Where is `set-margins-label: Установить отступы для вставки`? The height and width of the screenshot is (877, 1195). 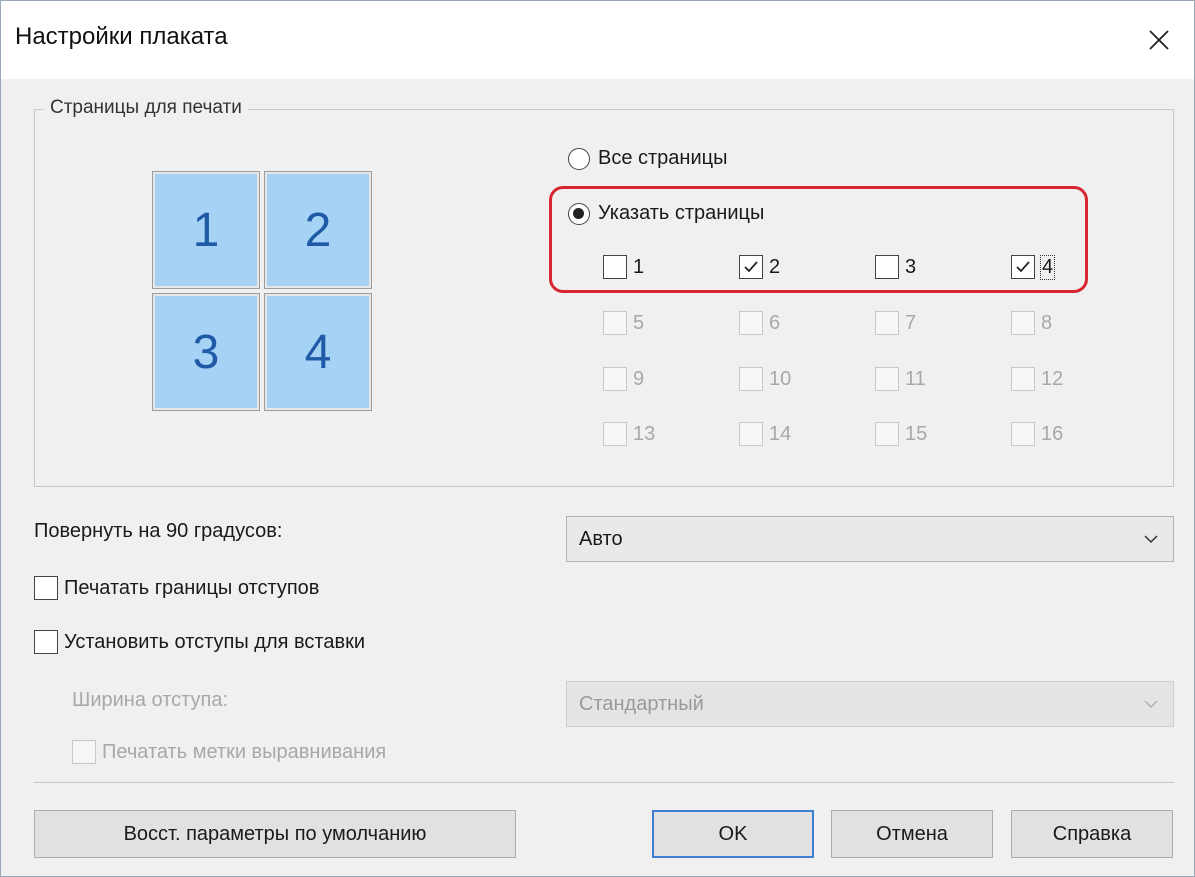
set-margins-label: Установить отступы для вставки is located at coordinates (215, 641).